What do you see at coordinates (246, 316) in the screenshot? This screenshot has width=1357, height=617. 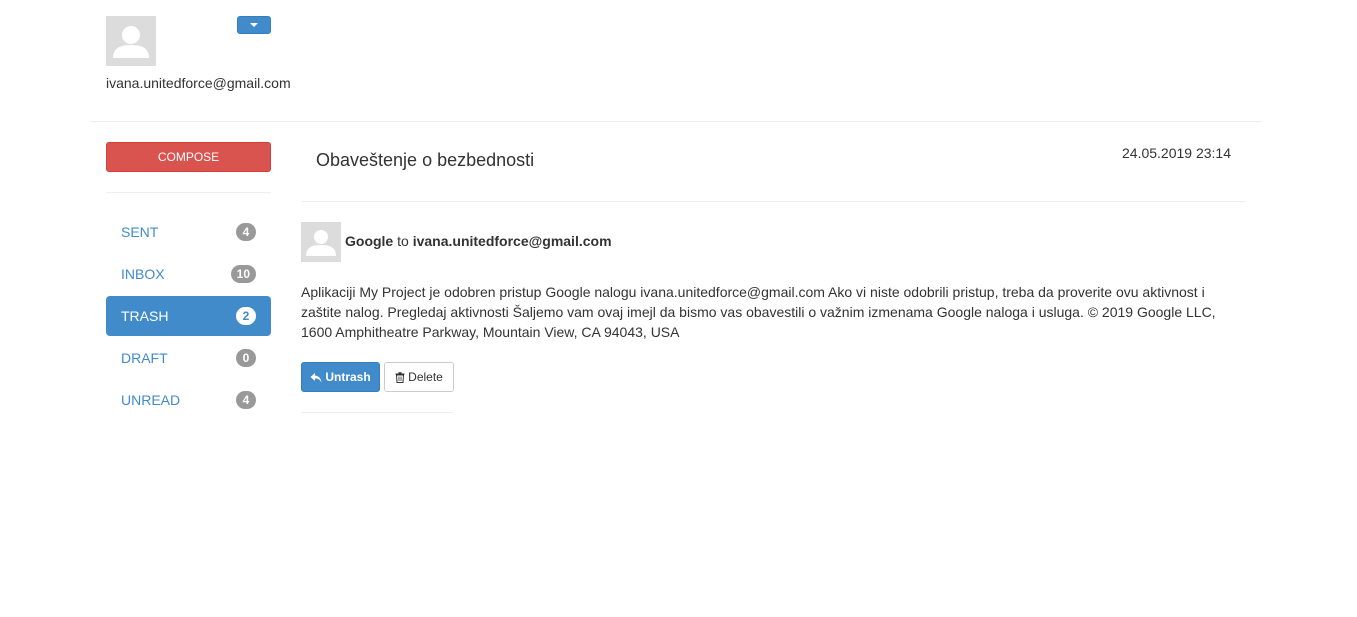 I see `folder-count-badge: 2` at bounding box center [246, 316].